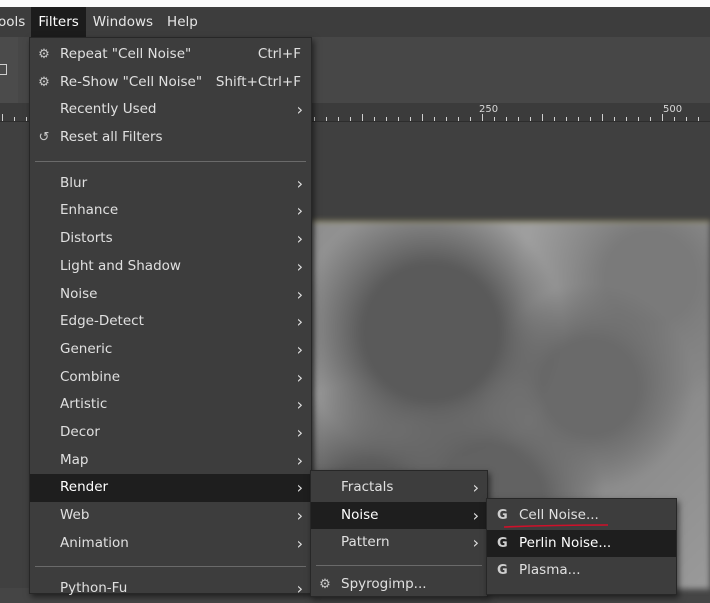 The image size is (710, 603). I want to click on render-item-fractals: Fractals ›, so click(399, 488).